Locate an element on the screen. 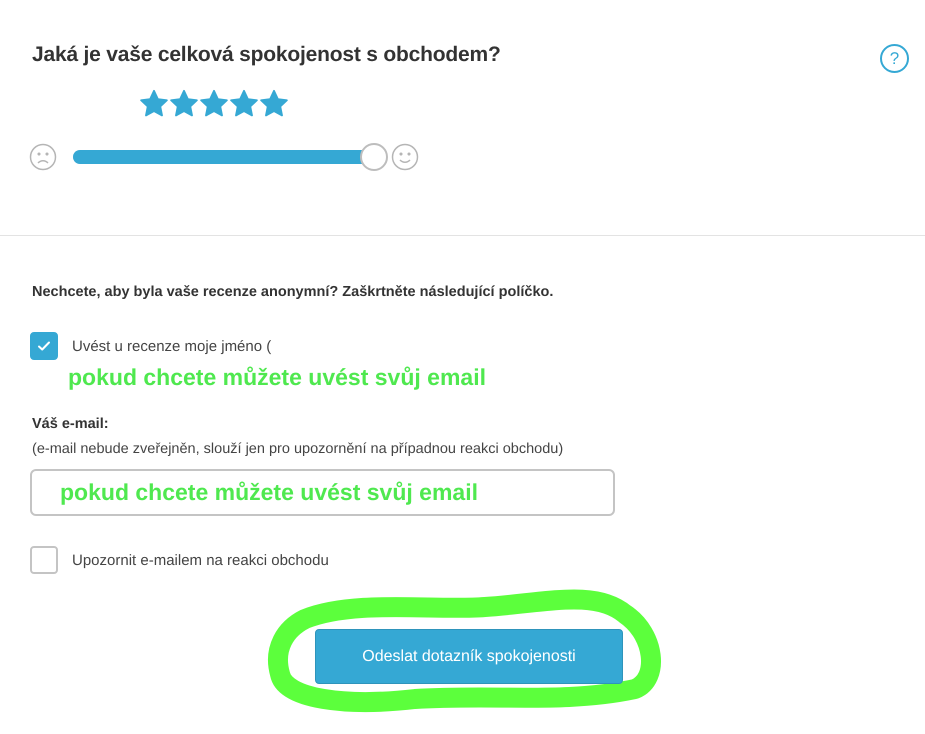 This screenshot has height=734, width=925. checkbox-label: Upozornit e-mailem na reakci obchodu is located at coordinates (200, 560).